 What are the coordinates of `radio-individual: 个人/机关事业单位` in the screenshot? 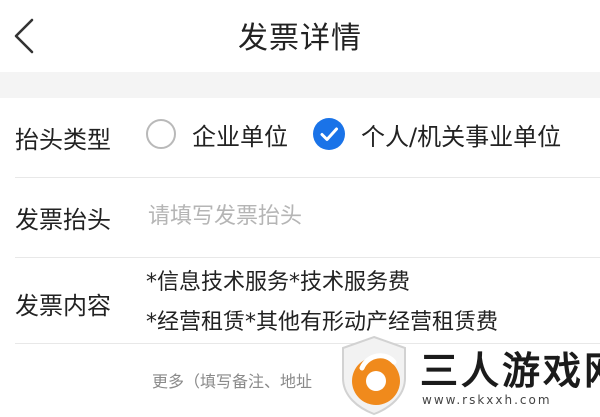 It's located at (437, 134).